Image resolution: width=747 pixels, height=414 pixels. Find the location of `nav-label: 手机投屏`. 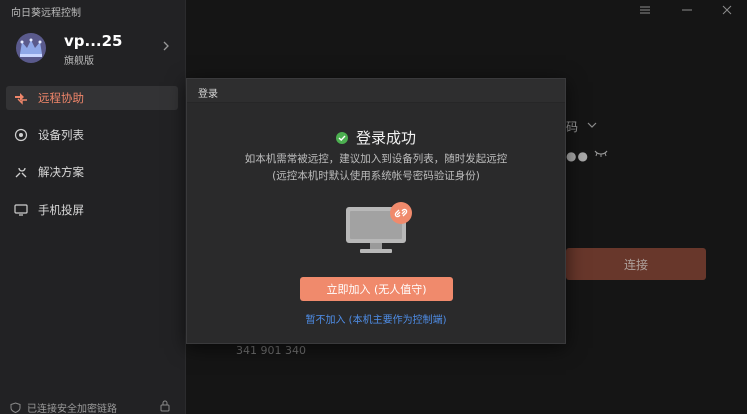

nav-label: 手机投屏 is located at coordinates (61, 210).